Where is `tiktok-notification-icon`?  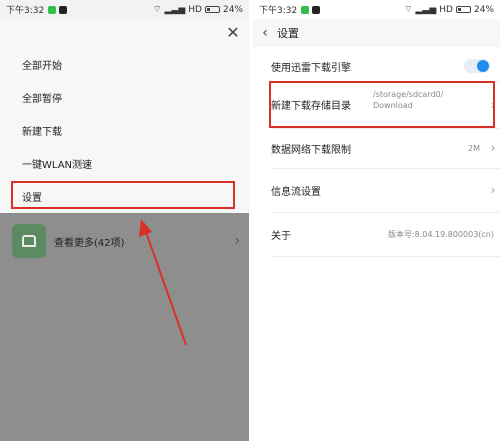
tiktok-notification-icon is located at coordinates (316, 9).